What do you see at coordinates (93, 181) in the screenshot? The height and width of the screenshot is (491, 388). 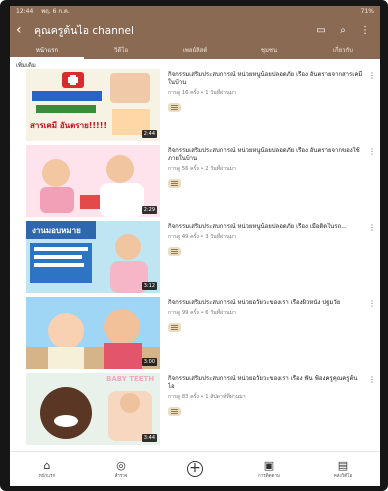 I see `video-thumbnail: 2:29` at bounding box center [93, 181].